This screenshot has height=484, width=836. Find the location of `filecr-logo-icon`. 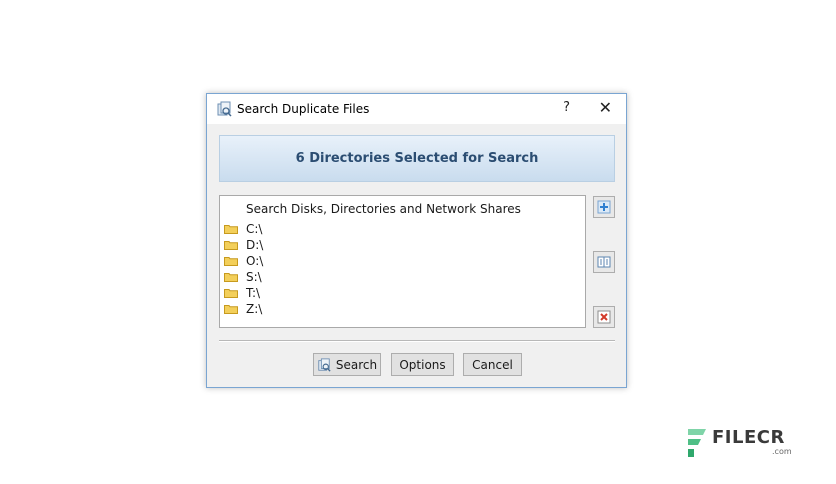

filecr-logo-icon is located at coordinates (697, 443).